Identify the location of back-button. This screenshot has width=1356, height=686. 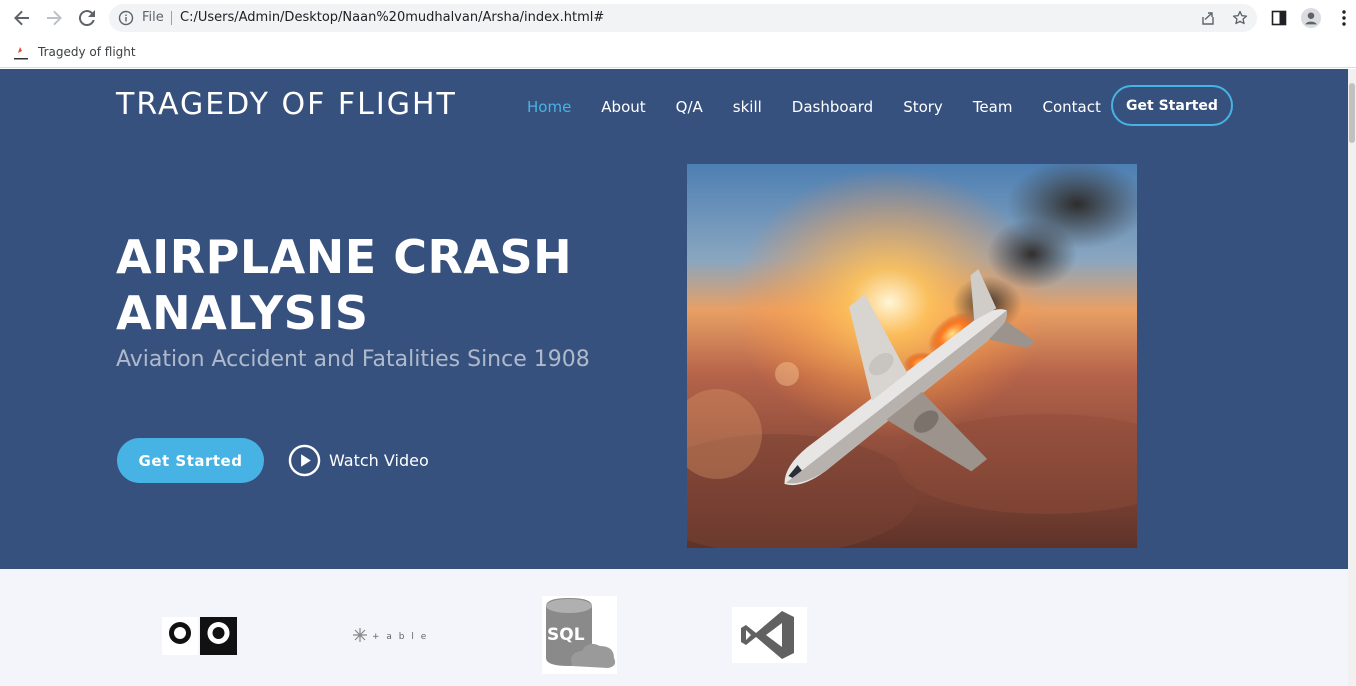
(22, 18).